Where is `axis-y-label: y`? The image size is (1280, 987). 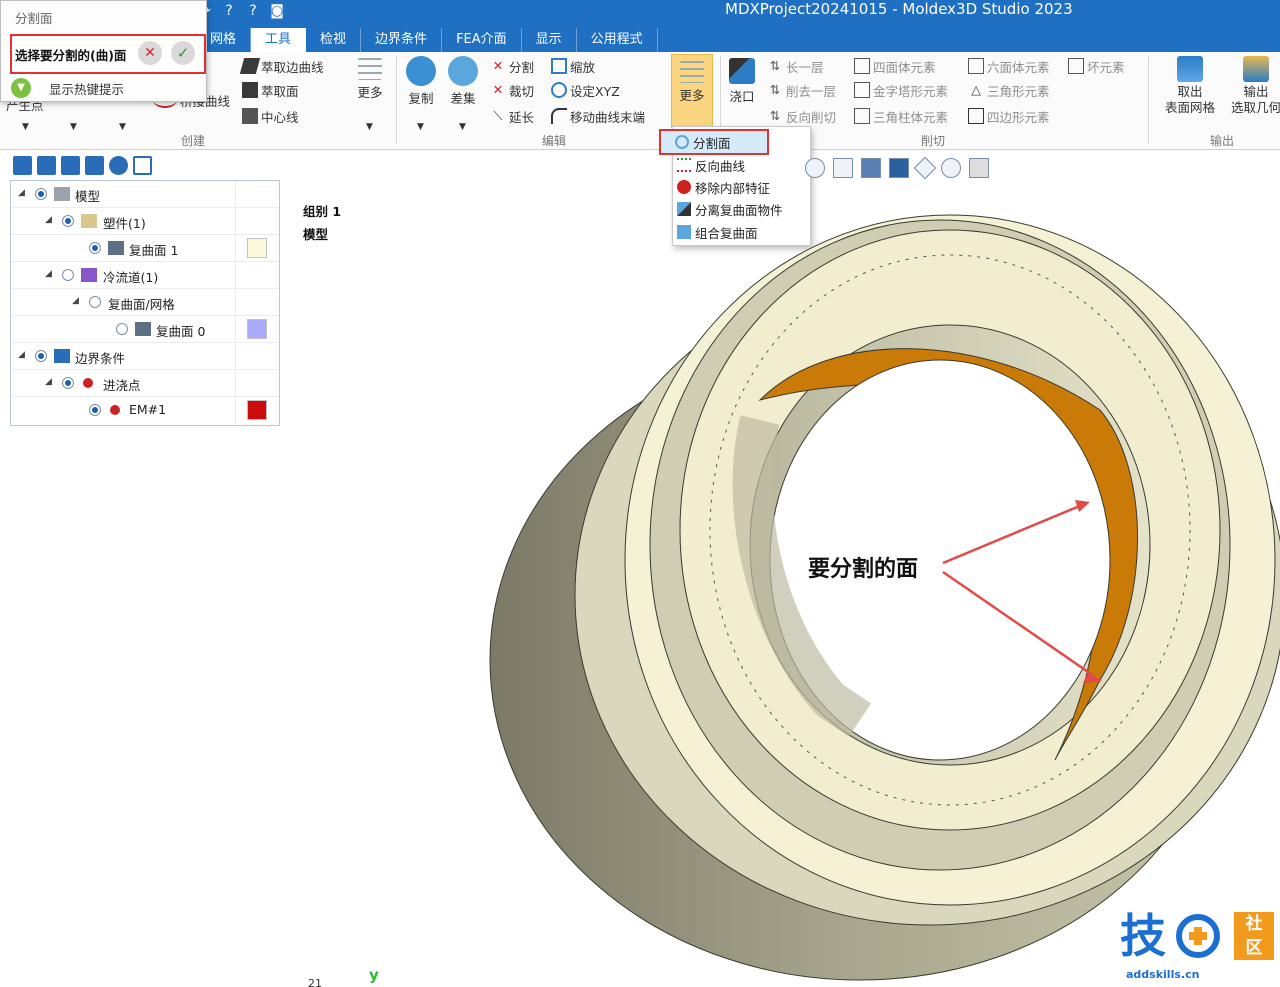 axis-y-label: y is located at coordinates (374, 975).